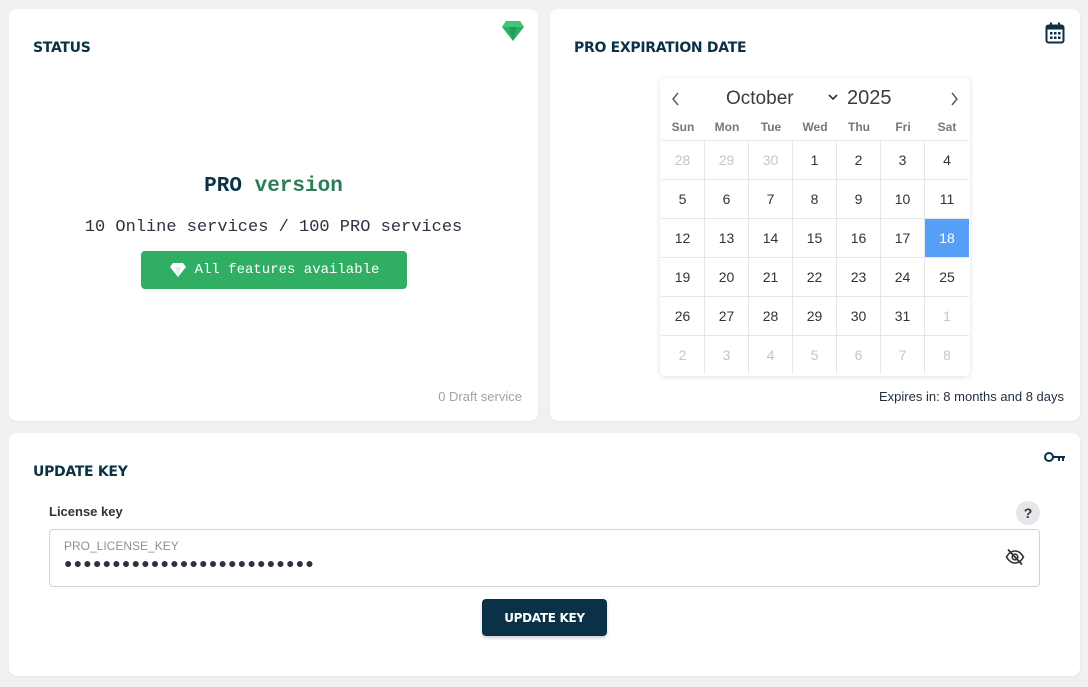 This screenshot has width=1088, height=687. Describe the element at coordinates (903, 198) in the screenshot. I see `calendar-day: 10` at that location.